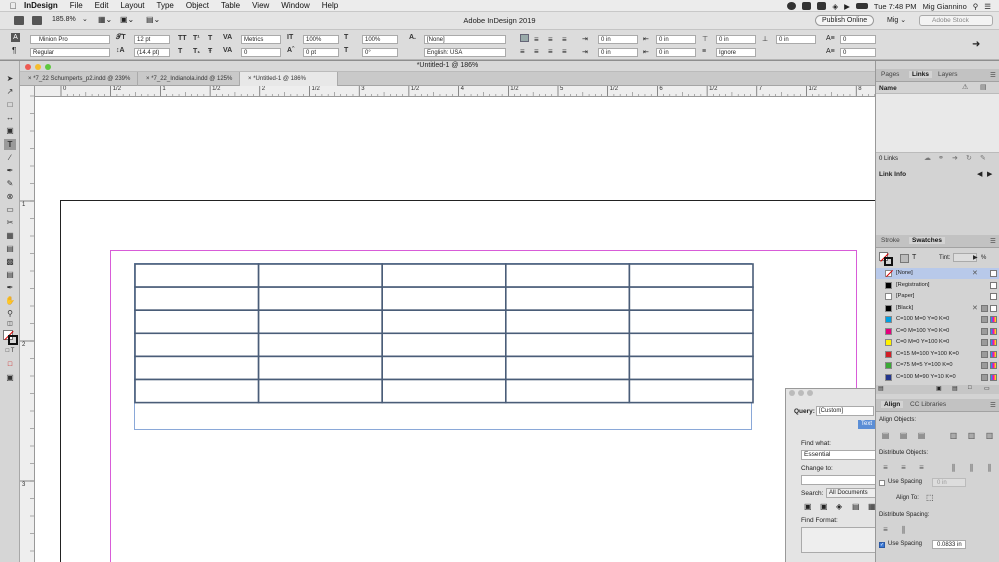  I want to click on swatch-fill-stroke, so click(886, 259).